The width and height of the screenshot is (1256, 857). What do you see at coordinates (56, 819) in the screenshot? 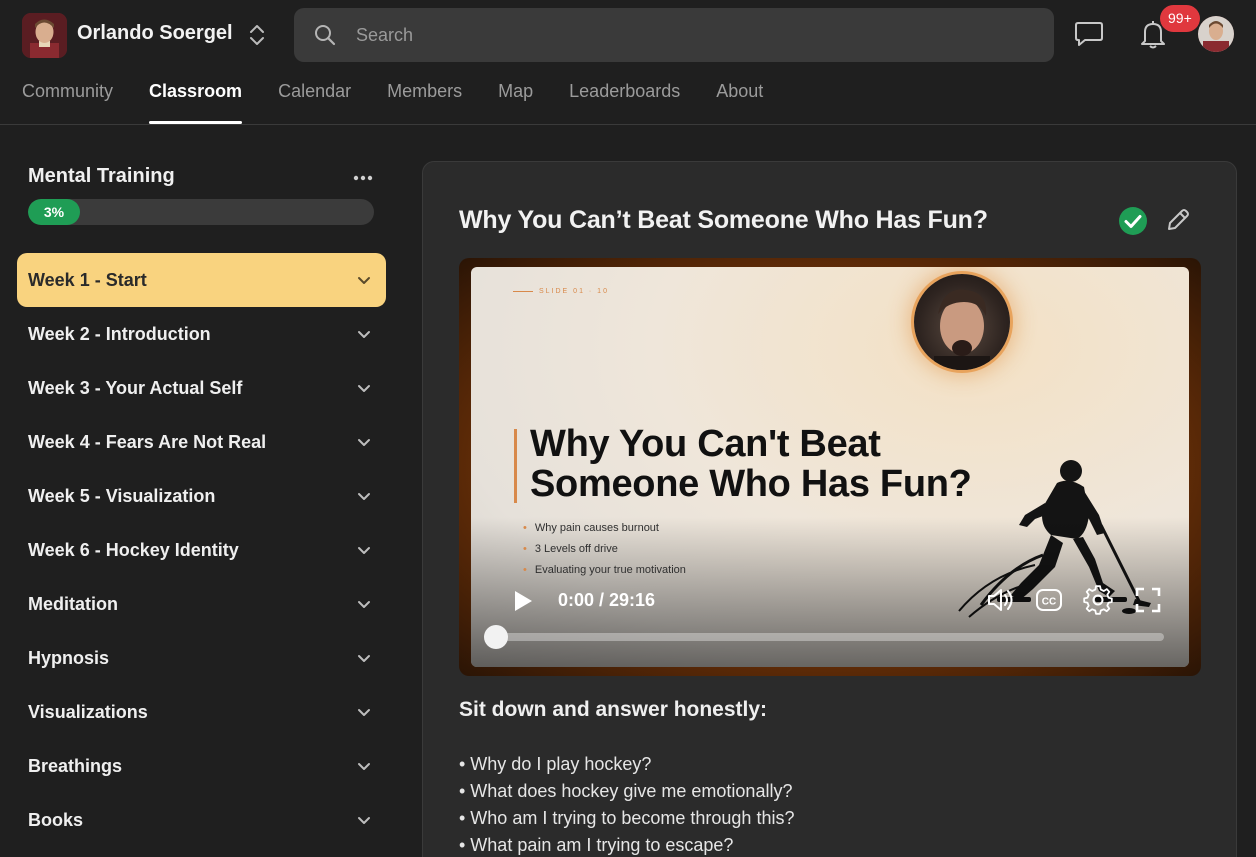
I see `module-label: Books` at bounding box center [56, 819].